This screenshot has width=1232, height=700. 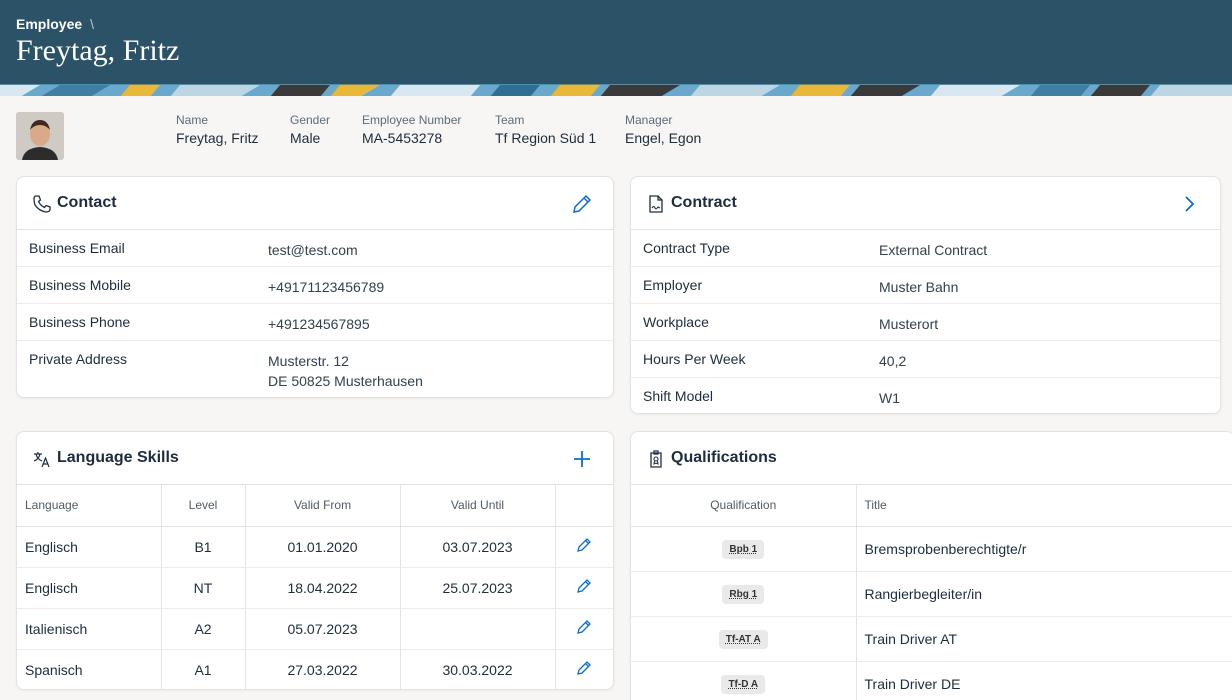 What do you see at coordinates (678, 396) in the screenshot?
I see `contract-label: Shift Model` at bounding box center [678, 396].